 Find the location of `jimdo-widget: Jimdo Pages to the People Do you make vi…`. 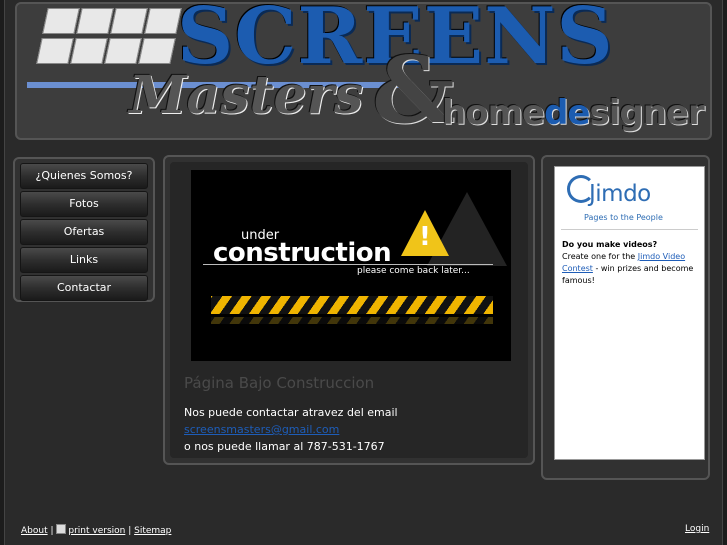

jimdo-widget: Jimdo Pages to the People Do you make vi… is located at coordinates (629, 313).